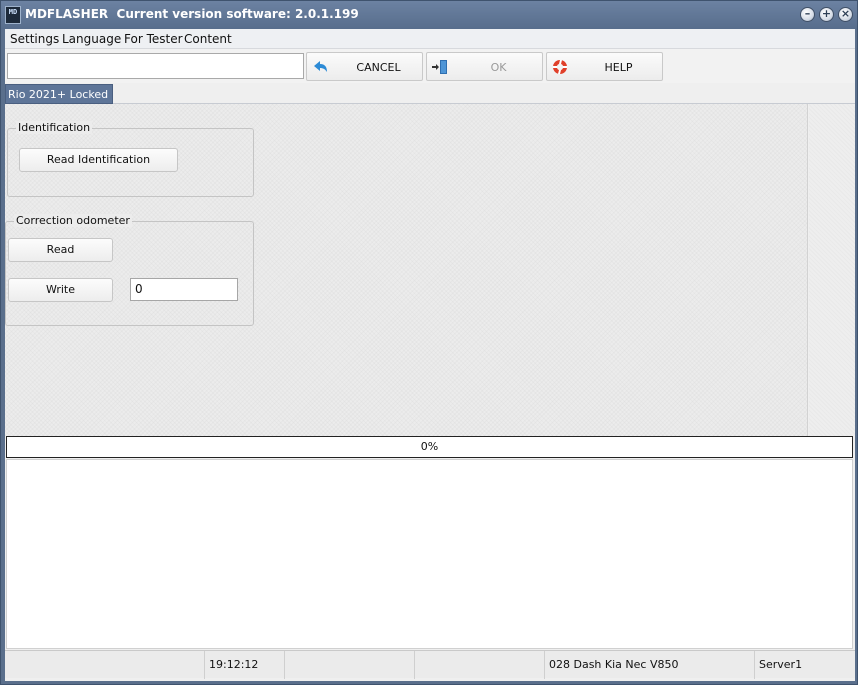 The width and height of the screenshot is (858, 685). I want to click on odometer-value-field: 0, so click(184, 289).